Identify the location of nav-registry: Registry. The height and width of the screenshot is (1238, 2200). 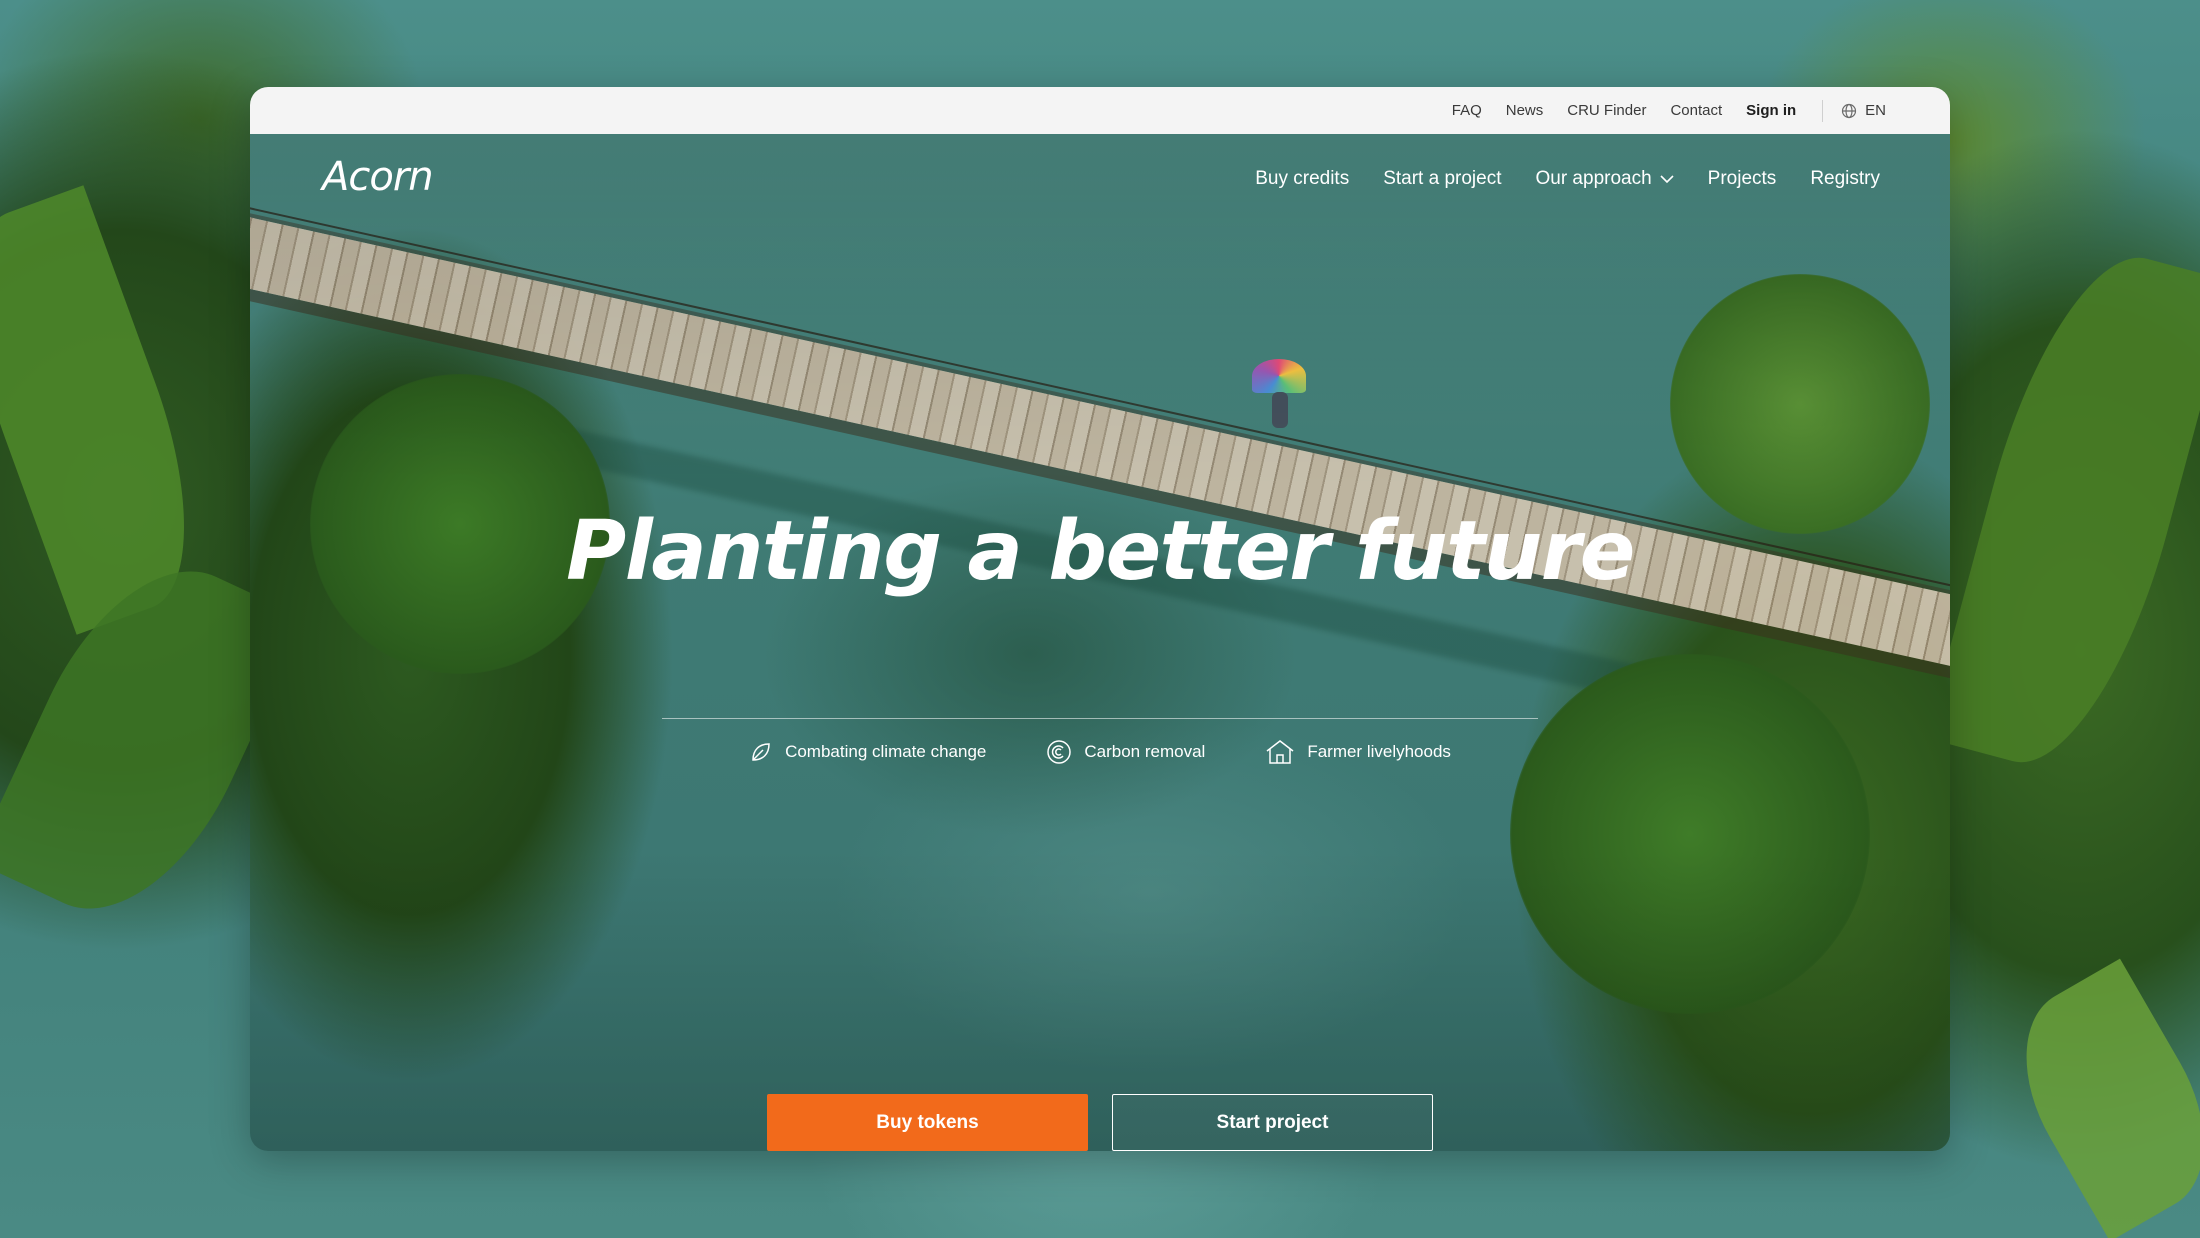
(1845, 179).